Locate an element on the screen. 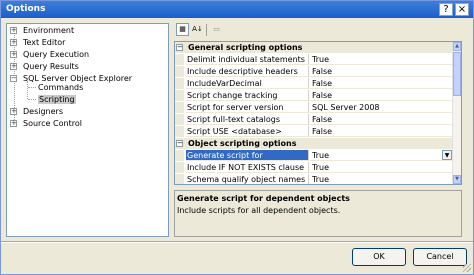 This screenshot has width=474, height=275. cancel-button: Cancel is located at coordinates (440, 257).